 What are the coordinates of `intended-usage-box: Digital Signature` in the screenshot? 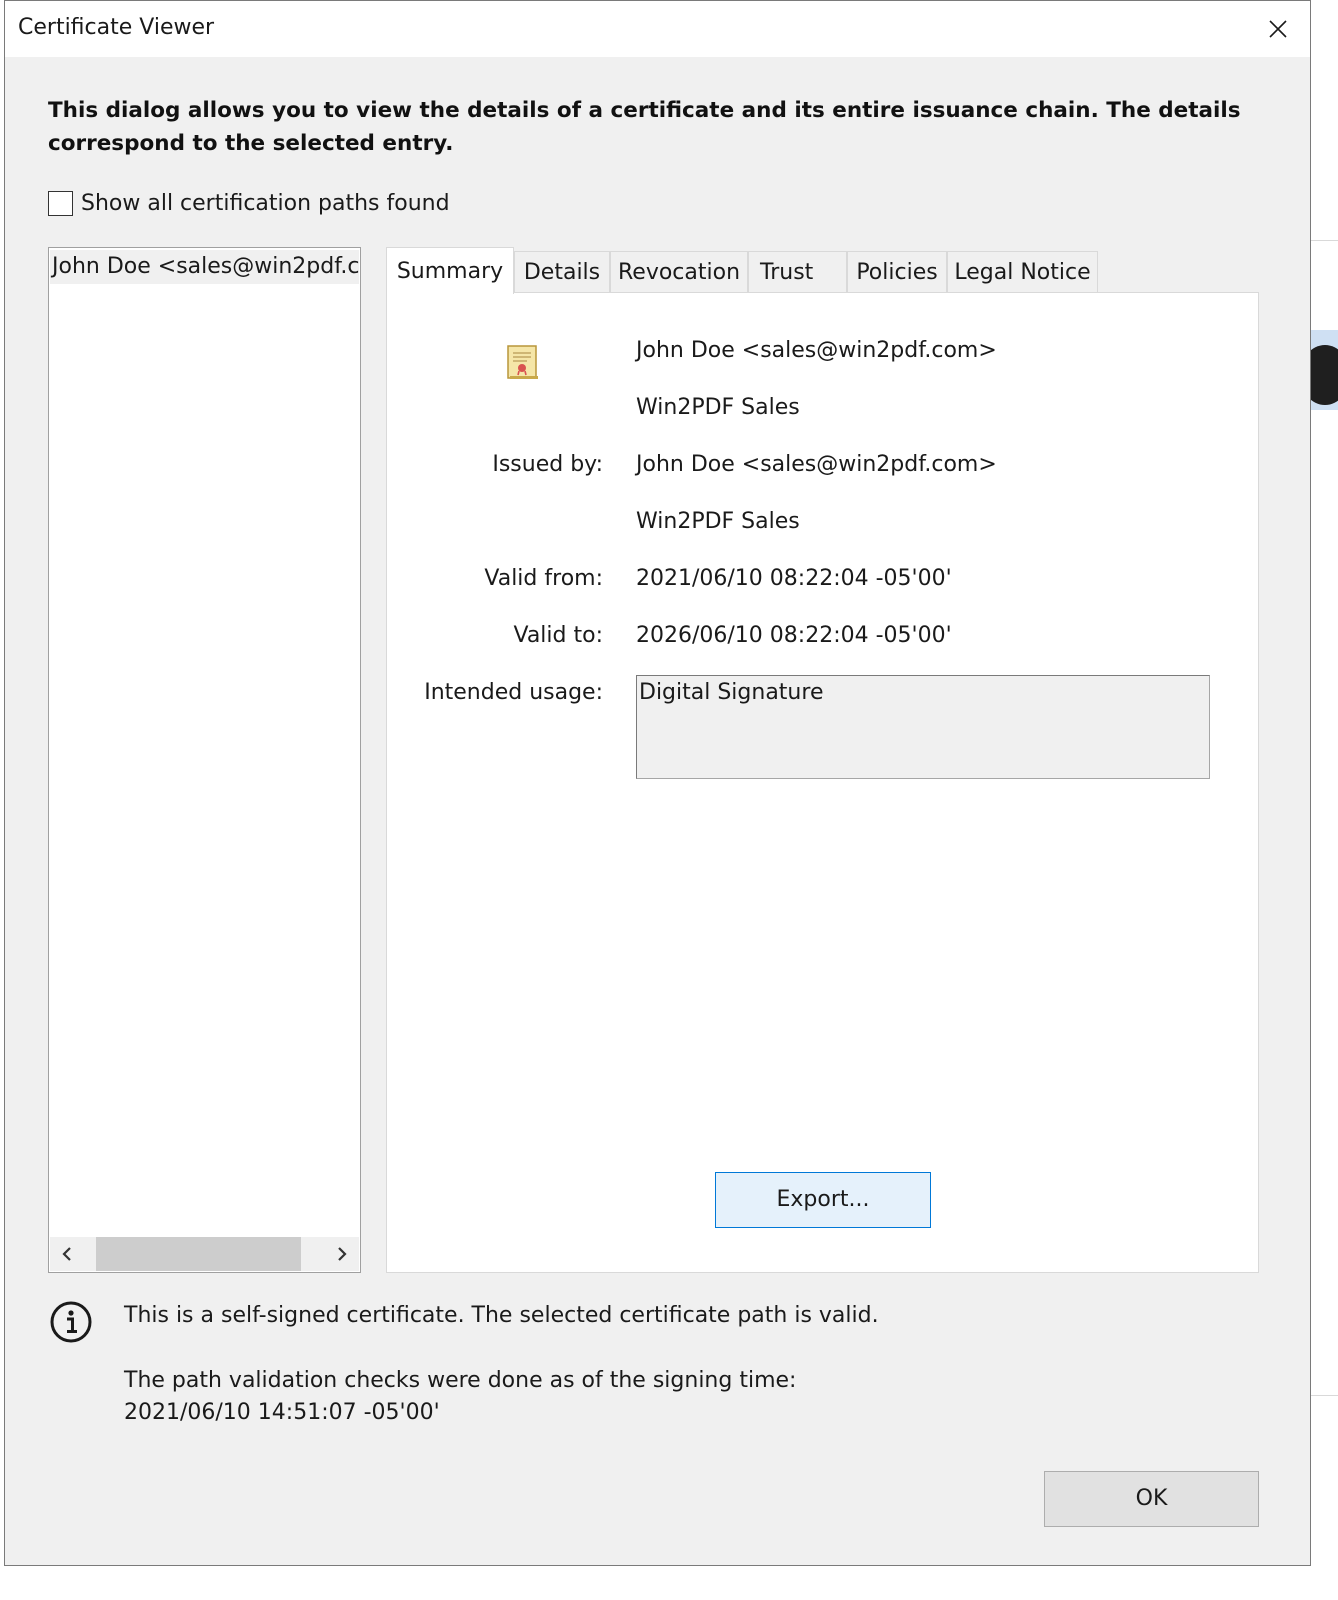 It's located at (923, 727).